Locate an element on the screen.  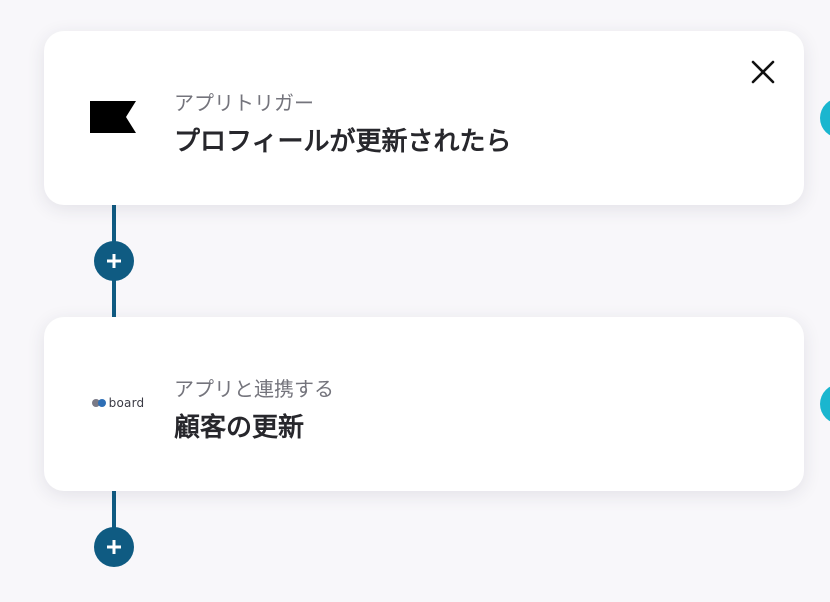
step-type-label: アプリトリガー is located at coordinates (244, 103).